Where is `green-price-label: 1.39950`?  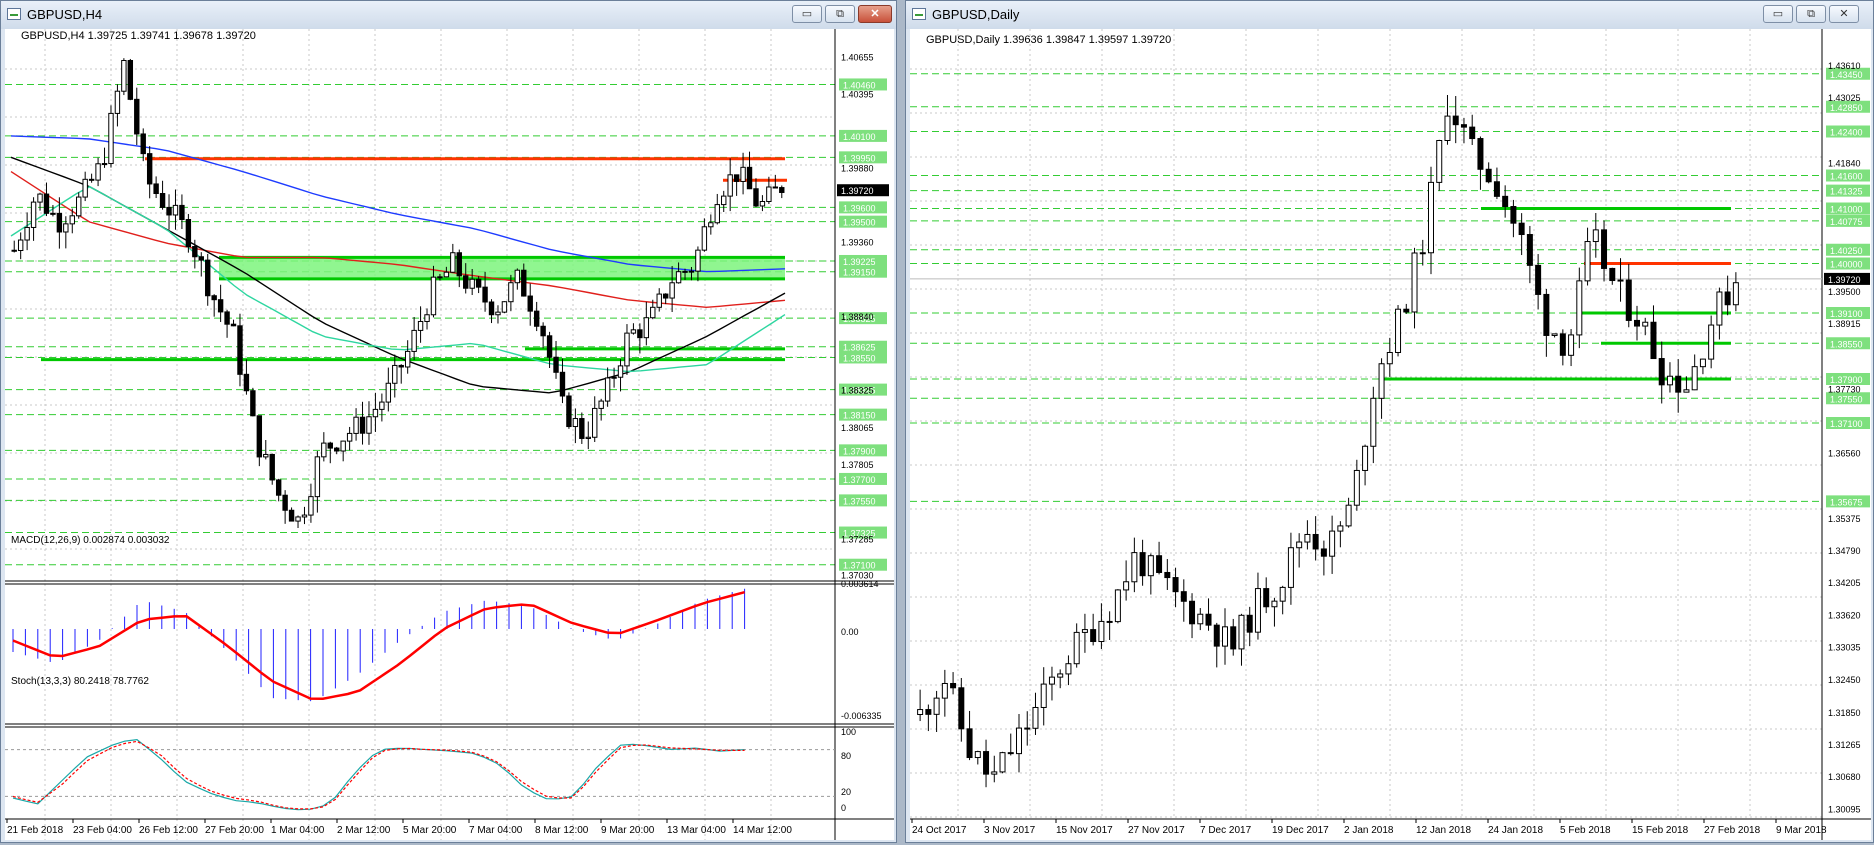
green-price-label: 1.39950 is located at coordinates (859, 158).